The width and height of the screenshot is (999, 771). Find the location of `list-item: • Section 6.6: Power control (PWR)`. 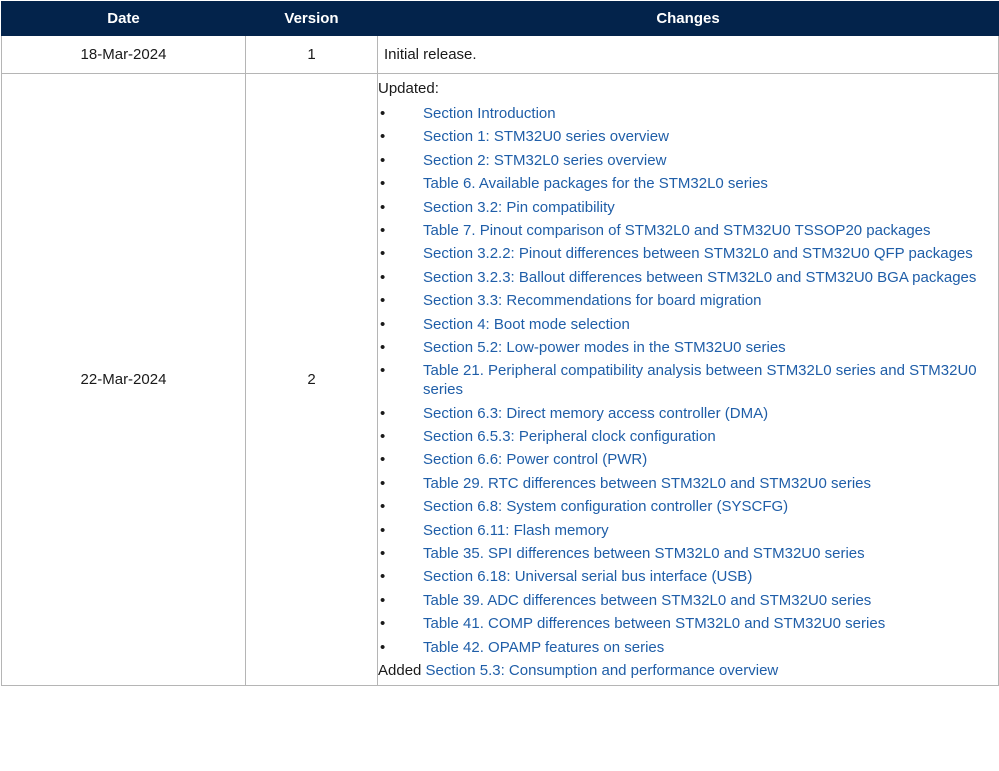

list-item: • Section 6.6: Power control (PWR) is located at coordinates (688, 459).